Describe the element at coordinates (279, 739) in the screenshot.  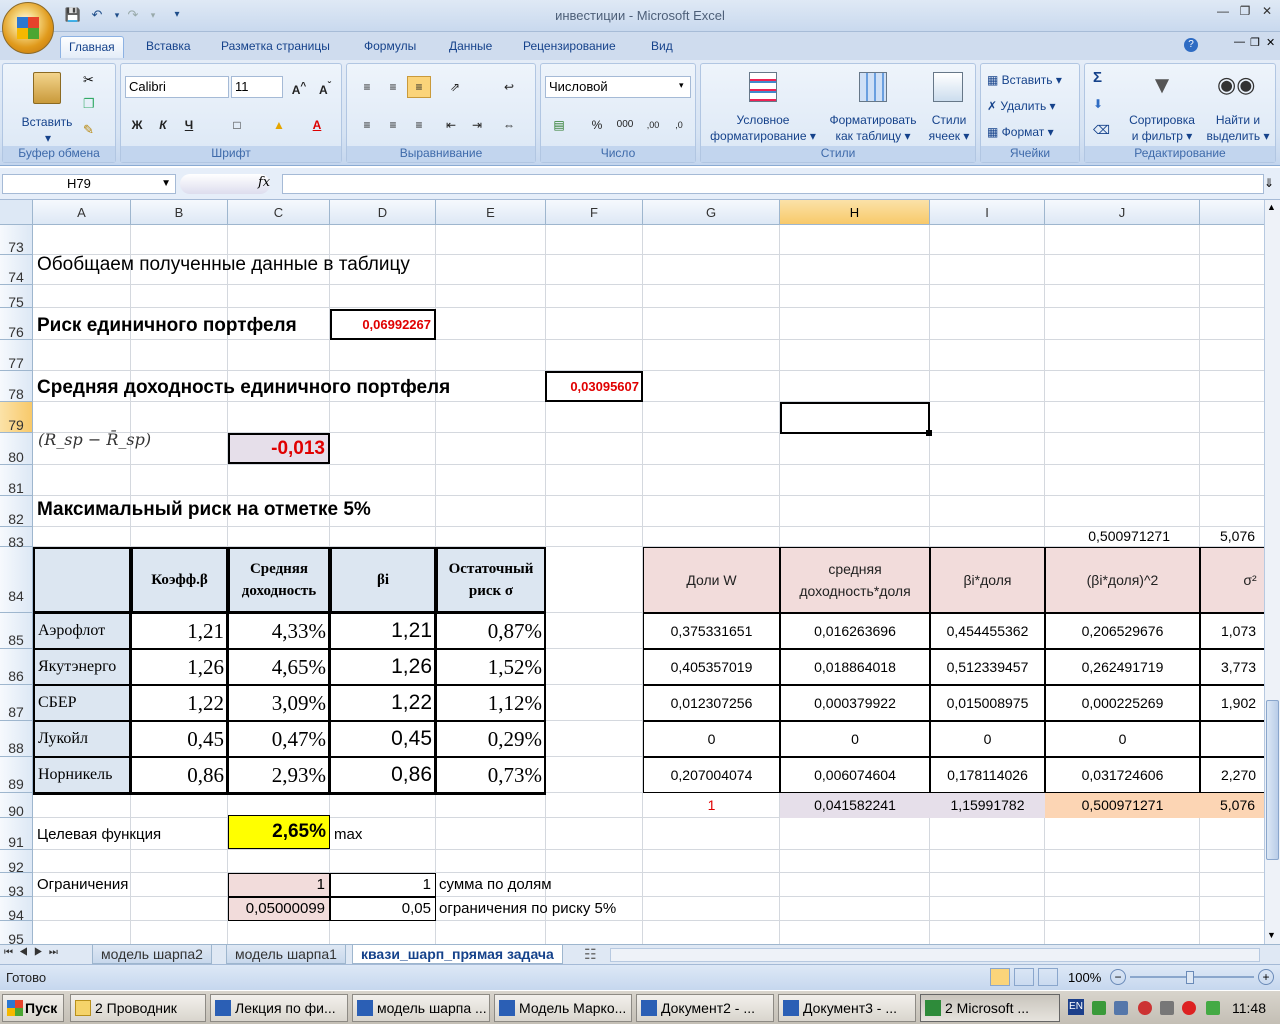
I see `table1-cell: 0,47%` at that location.